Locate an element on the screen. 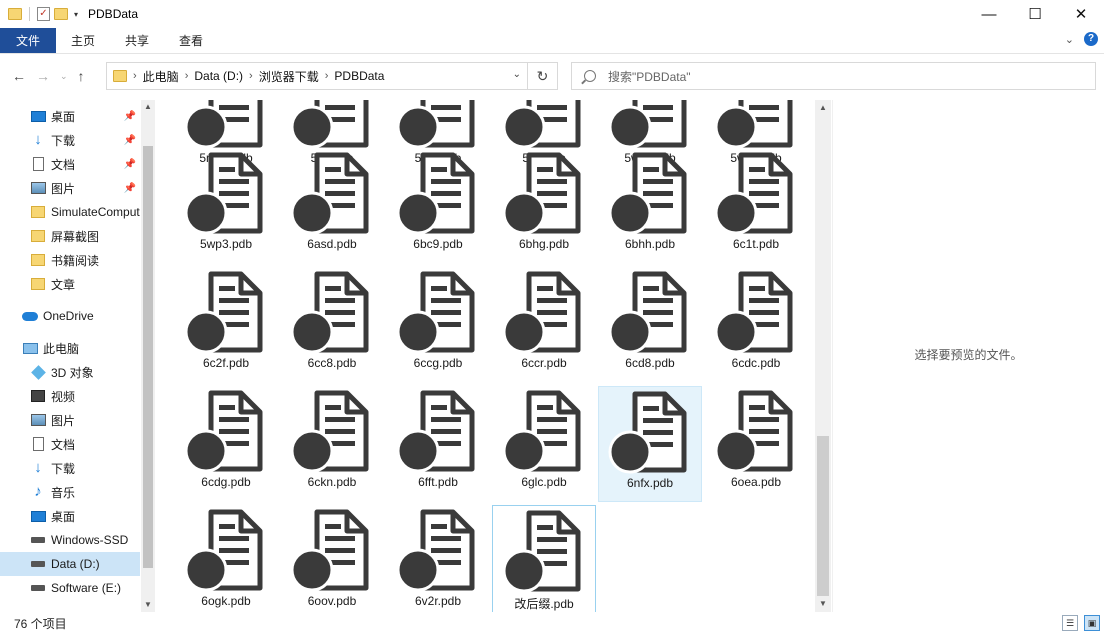 Image resolution: width=1104 pixels, height=634 pixels. sidebar-item-label: Software (E:) is located at coordinates (86, 588).